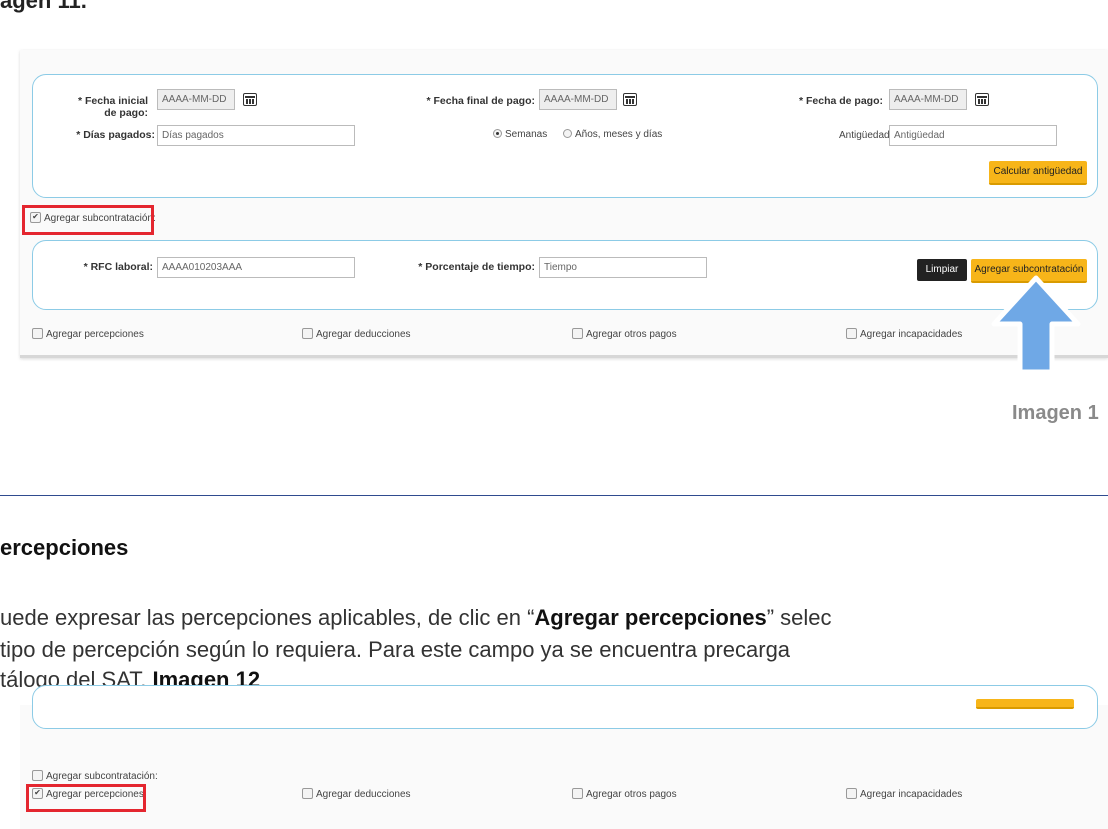 The width and height of the screenshot is (1108, 829). What do you see at coordinates (565, 707) in the screenshot?
I see `panel-bottom-edge` at bounding box center [565, 707].